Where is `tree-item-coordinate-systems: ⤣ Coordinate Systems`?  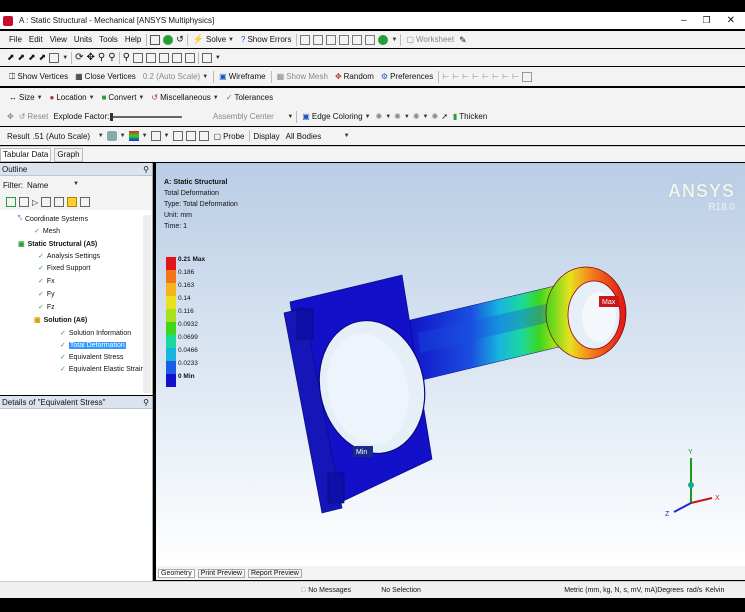 tree-item-coordinate-systems: ⤣ Coordinate Systems is located at coordinates (53, 219).